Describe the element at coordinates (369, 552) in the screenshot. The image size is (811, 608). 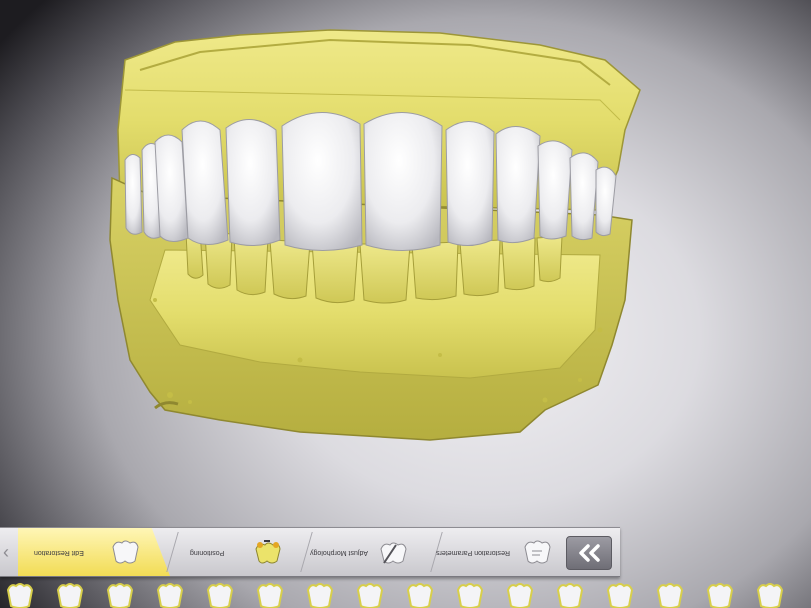
I see `step-adjust-morphology: Adjust Morphology` at that location.